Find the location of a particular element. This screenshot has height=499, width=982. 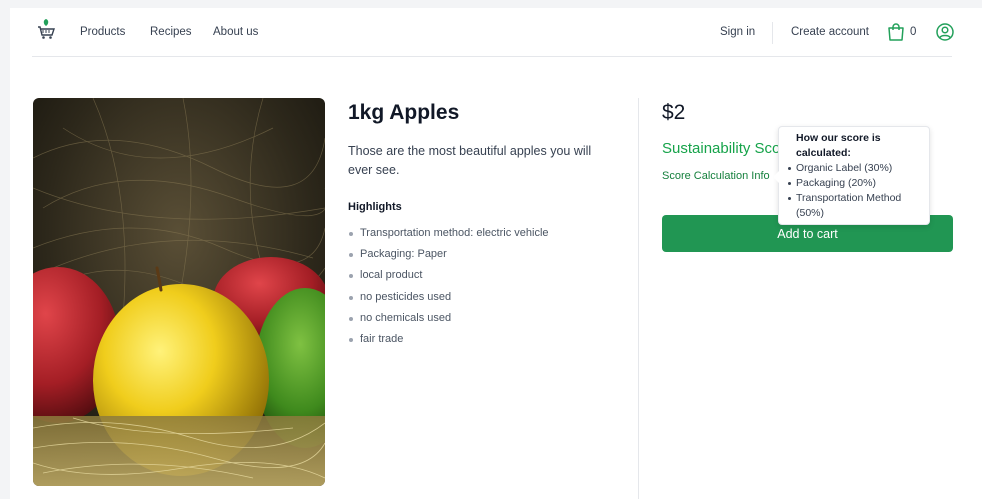

highlight-item: Transportation method: electric vehicle is located at coordinates (448, 233).